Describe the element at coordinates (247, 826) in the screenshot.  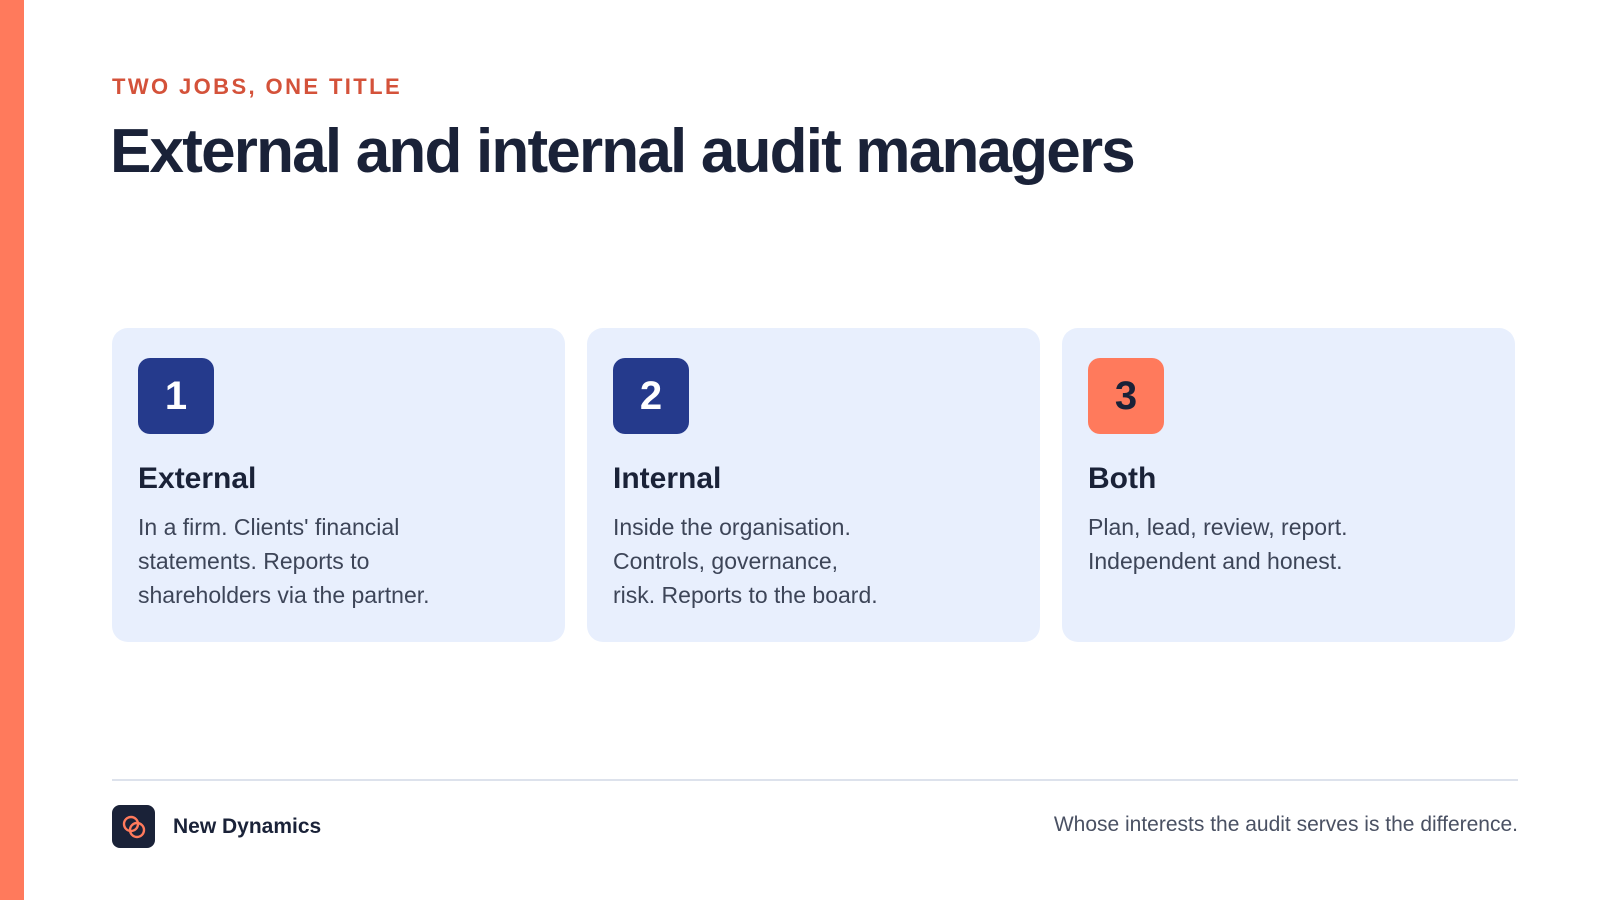
I see `brand-name: New Dynamics` at that location.